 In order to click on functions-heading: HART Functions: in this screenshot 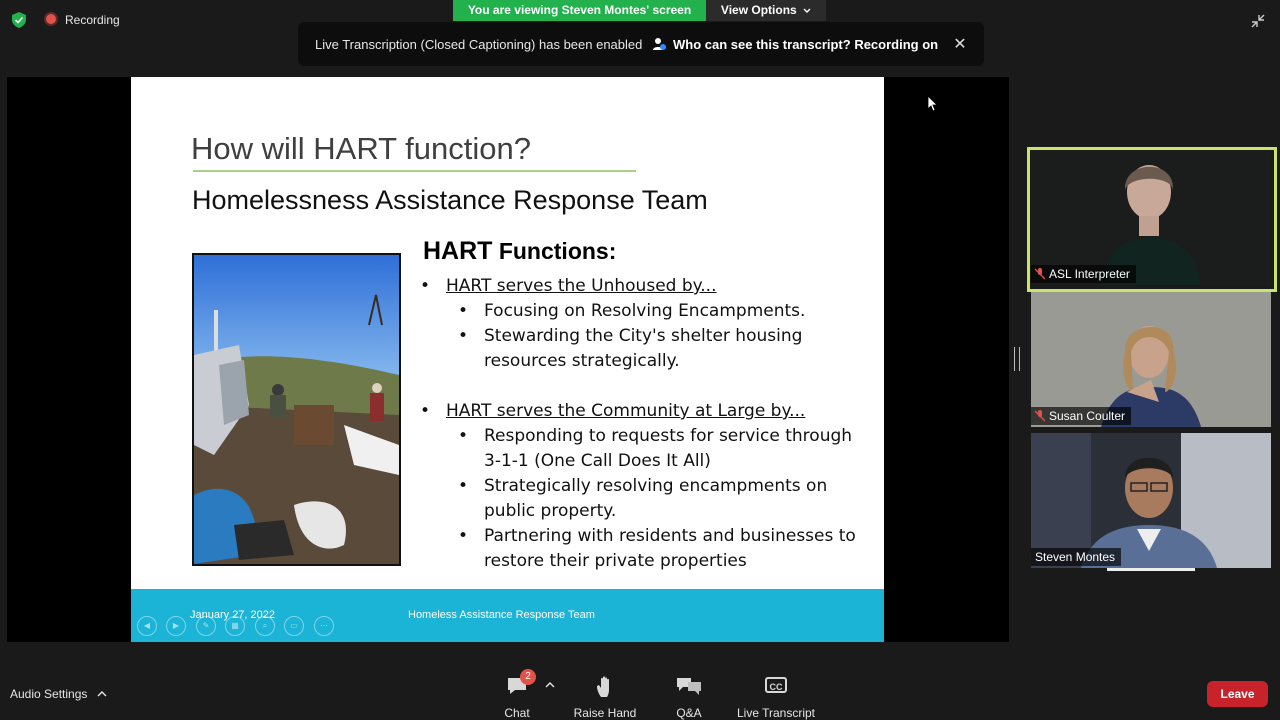, I will do `click(519, 251)`.